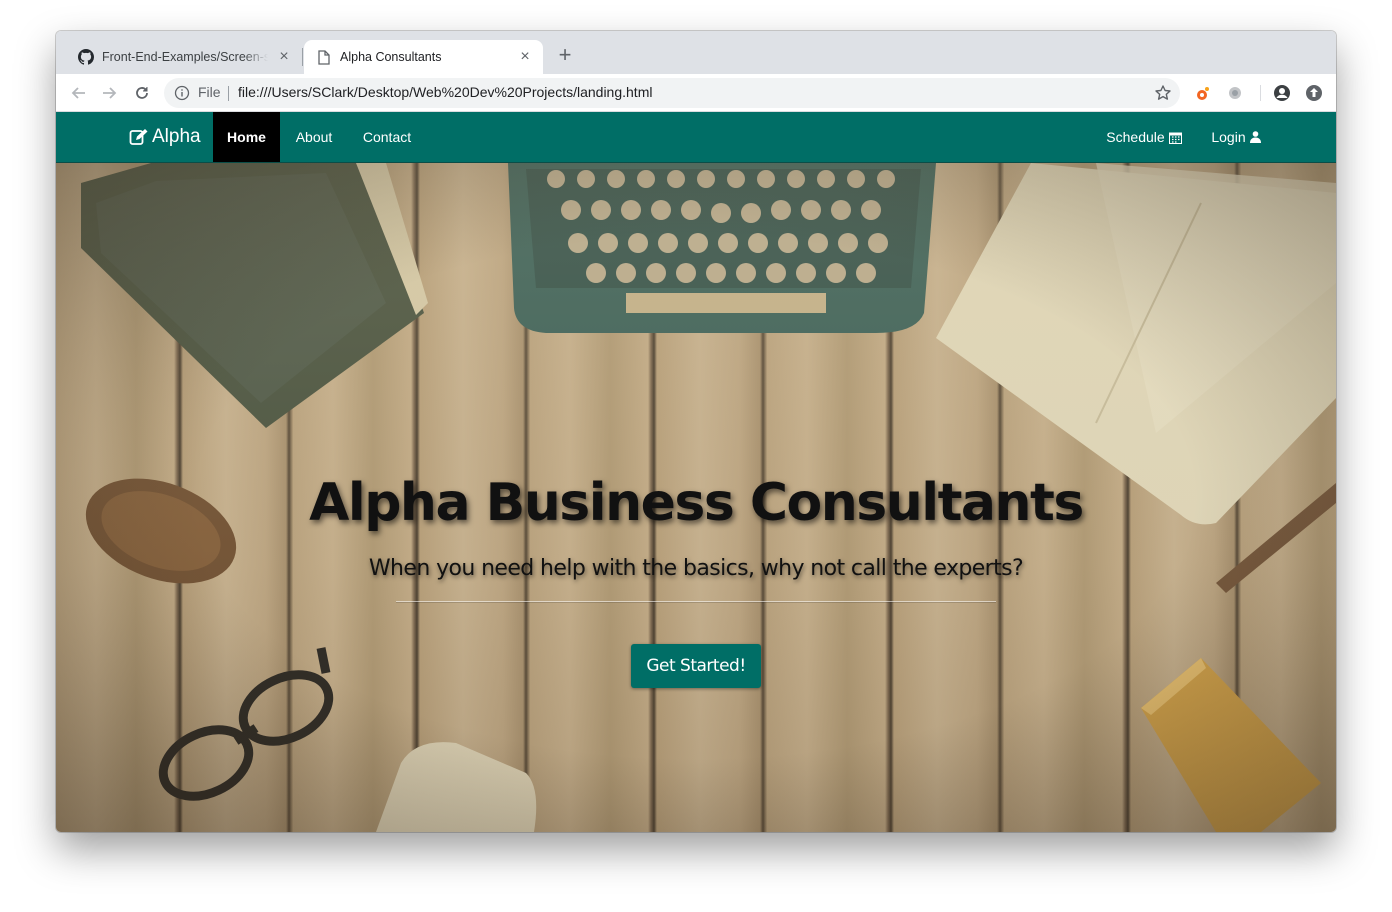 This screenshot has height=912, width=1392. I want to click on bookmark-star-icon, so click(1163, 93).